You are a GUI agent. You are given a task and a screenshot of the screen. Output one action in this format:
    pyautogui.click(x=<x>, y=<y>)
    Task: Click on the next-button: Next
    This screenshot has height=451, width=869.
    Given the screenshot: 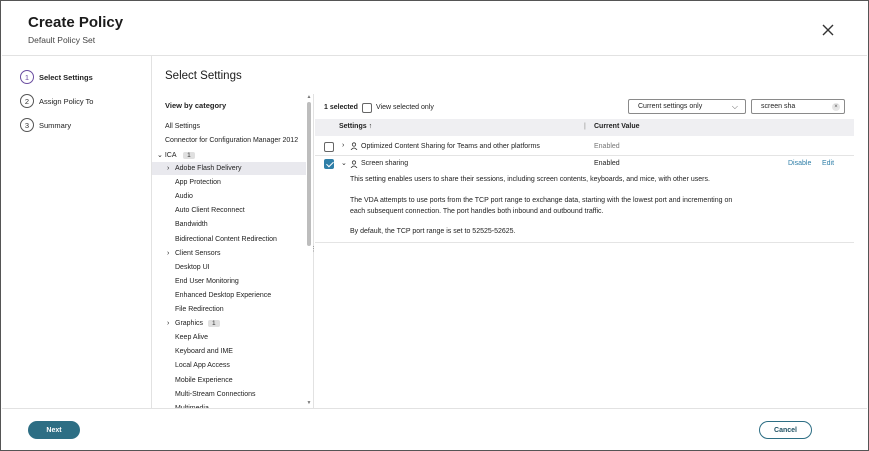 What is the action you would take?
    pyautogui.click(x=54, y=430)
    